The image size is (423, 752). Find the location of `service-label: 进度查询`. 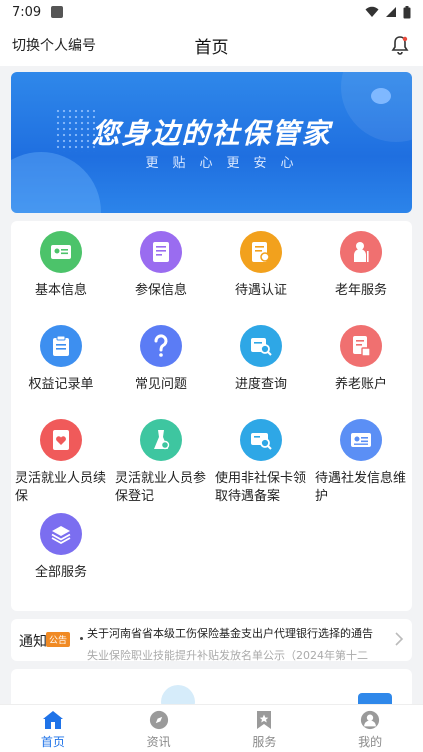

service-label: 进度查询 is located at coordinates (260, 384).